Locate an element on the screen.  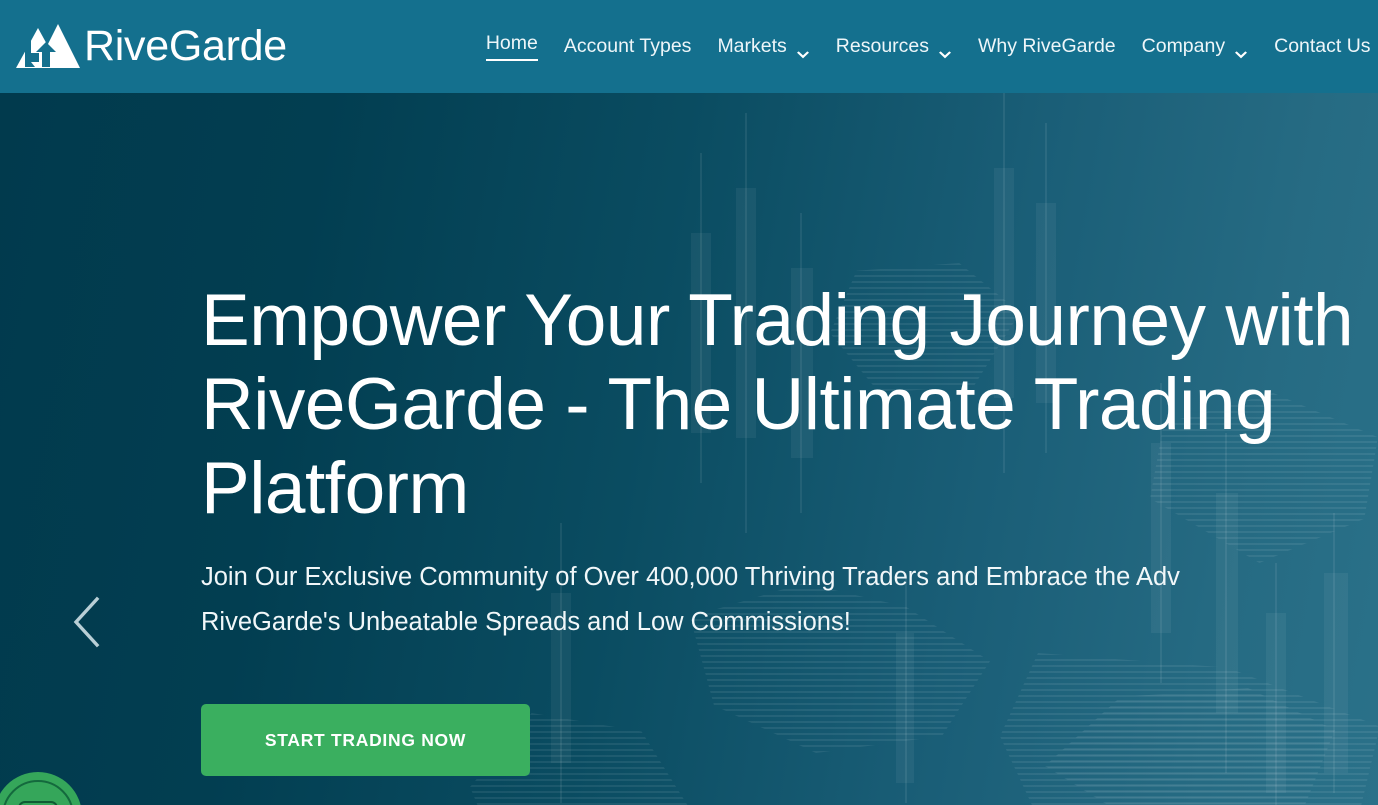
nav-item-home: Home is located at coordinates (512, 46).